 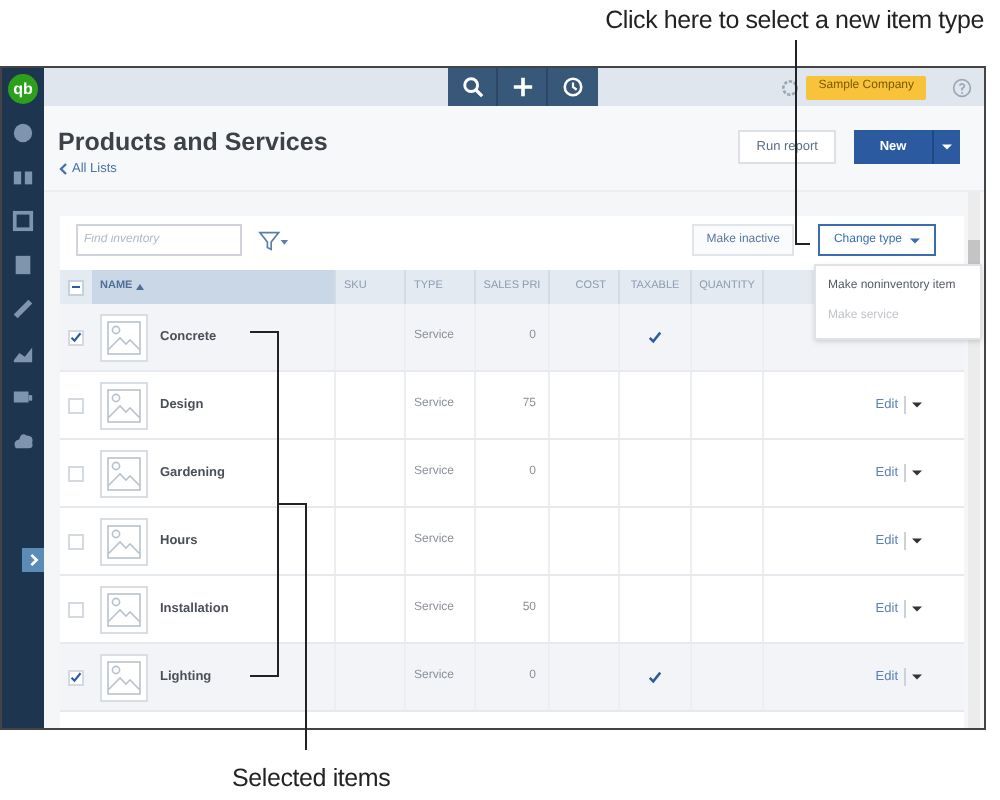 What do you see at coordinates (790, 87) in the screenshot?
I see `settings-icon` at bounding box center [790, 87].